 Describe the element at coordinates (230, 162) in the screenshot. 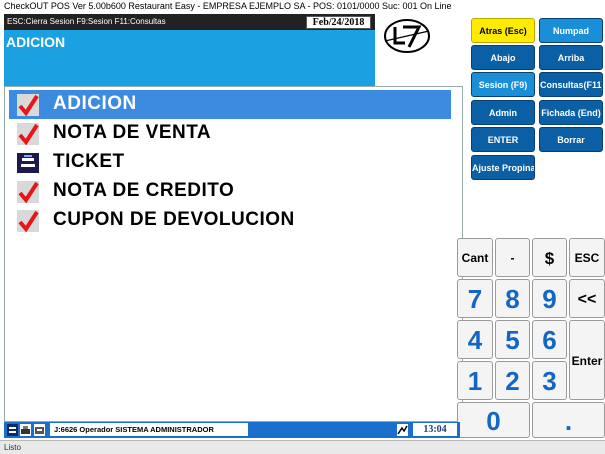

I see `menu-item-ticket: TICKET` at that location.